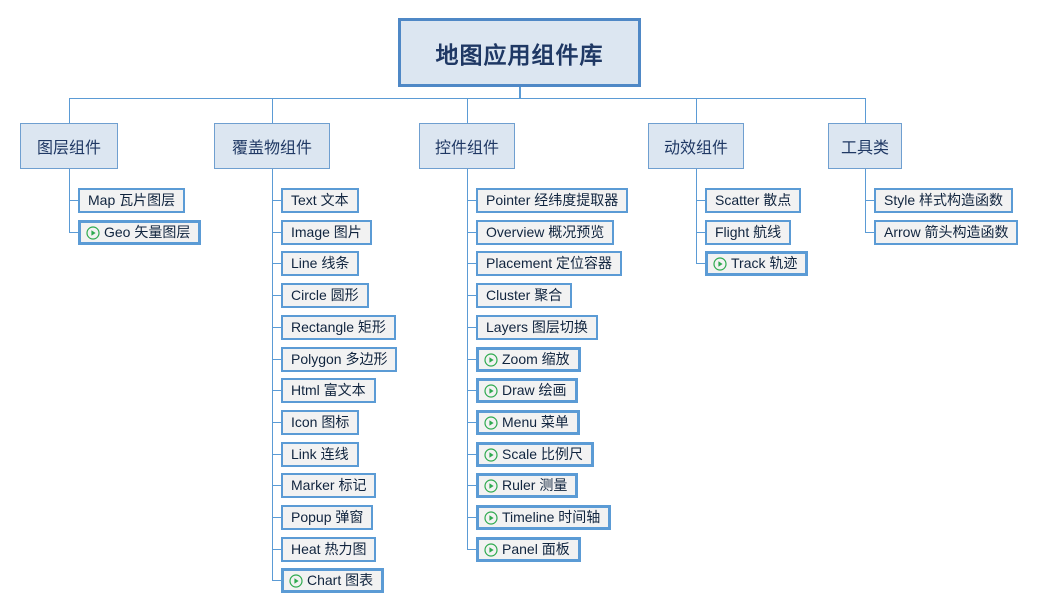  I want to click on leaf-node-label: Marker 标记, so click(329, 485).